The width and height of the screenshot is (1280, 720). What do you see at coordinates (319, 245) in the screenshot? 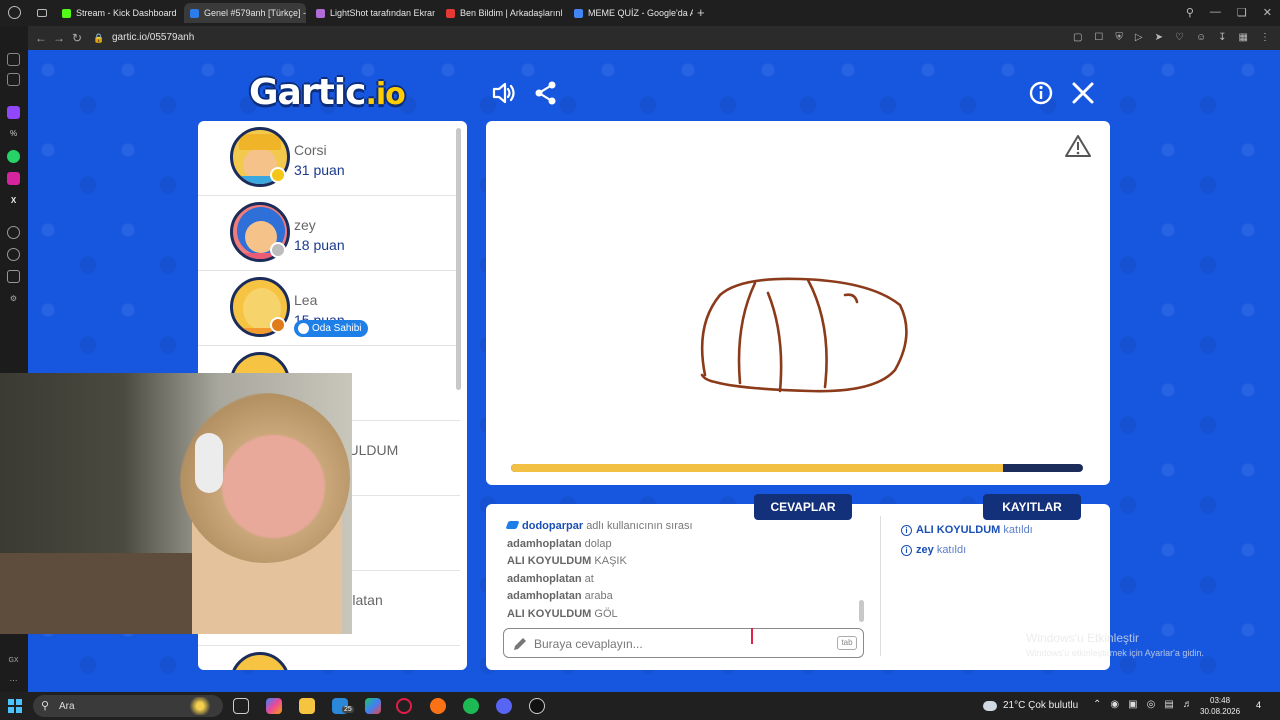
I see `player-score: 18 puan` at bounding box center [319, 245].